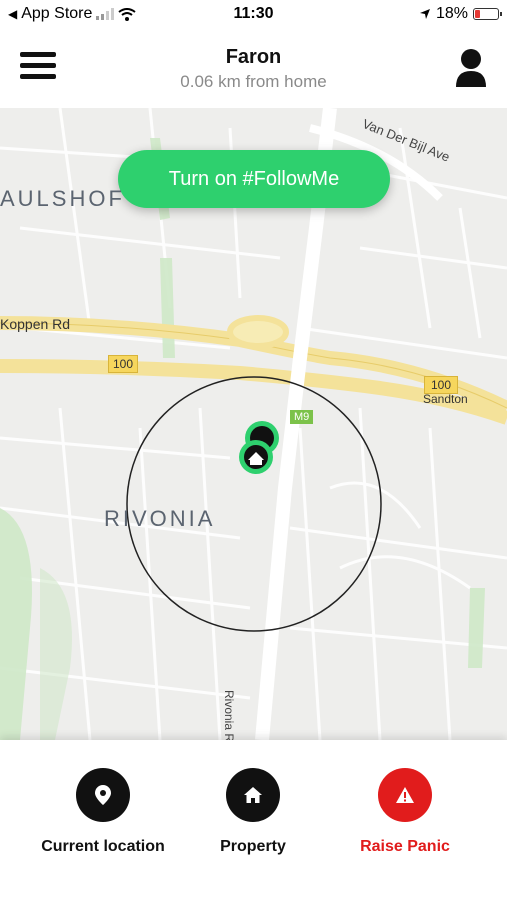  What do you see at coordinates (405, 812) in the screenshot?
I see `raise-panic-button: Raise Panic` at bounding box center [405, 812].